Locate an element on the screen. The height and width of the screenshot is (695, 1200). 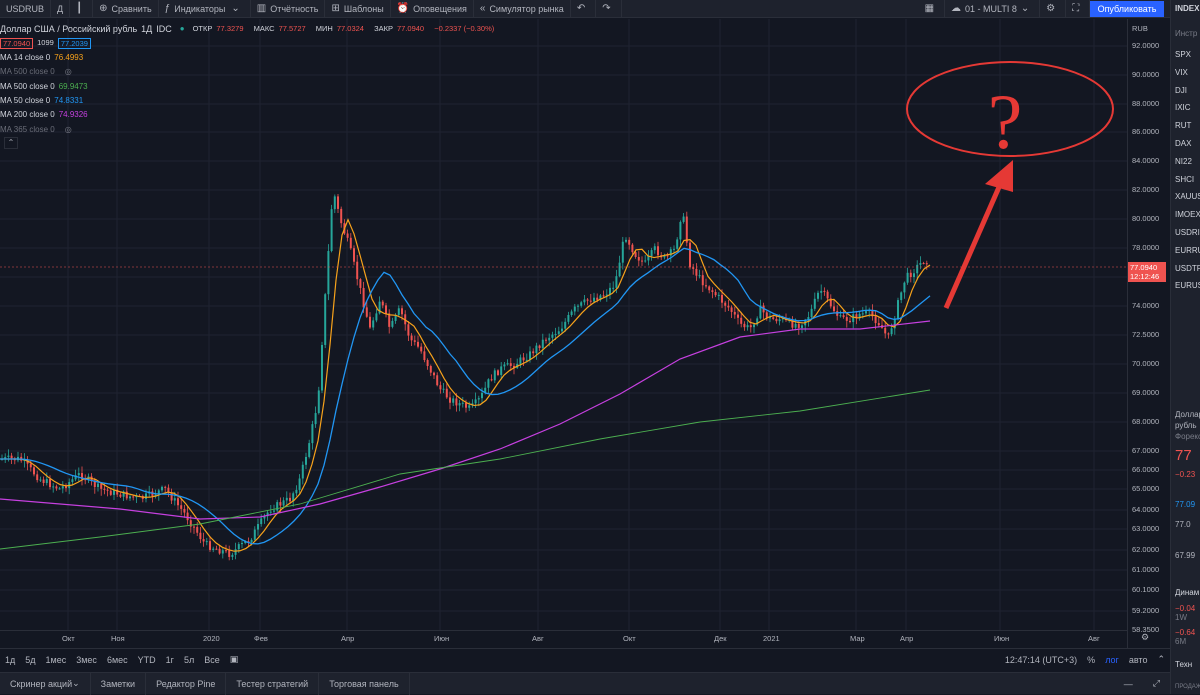
symbol-search: USDRUB is located at coordinates (26, 9).